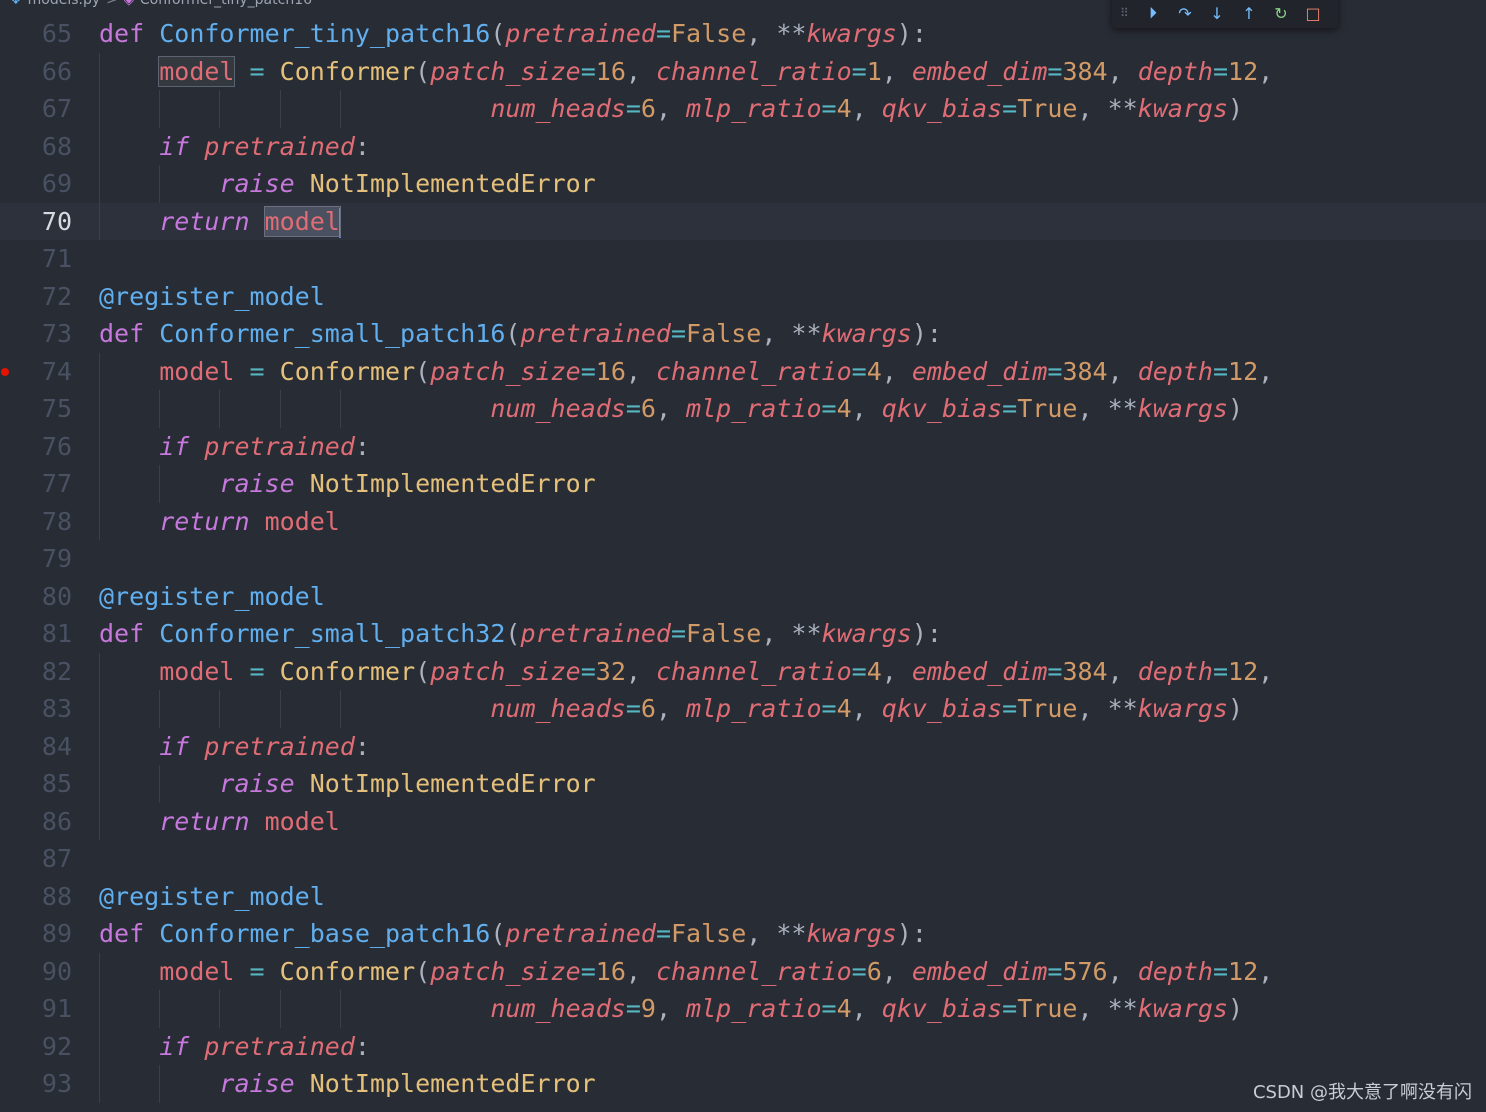  I want to click on code-line: 69 raise NotImplementedError, so click(743, 184).